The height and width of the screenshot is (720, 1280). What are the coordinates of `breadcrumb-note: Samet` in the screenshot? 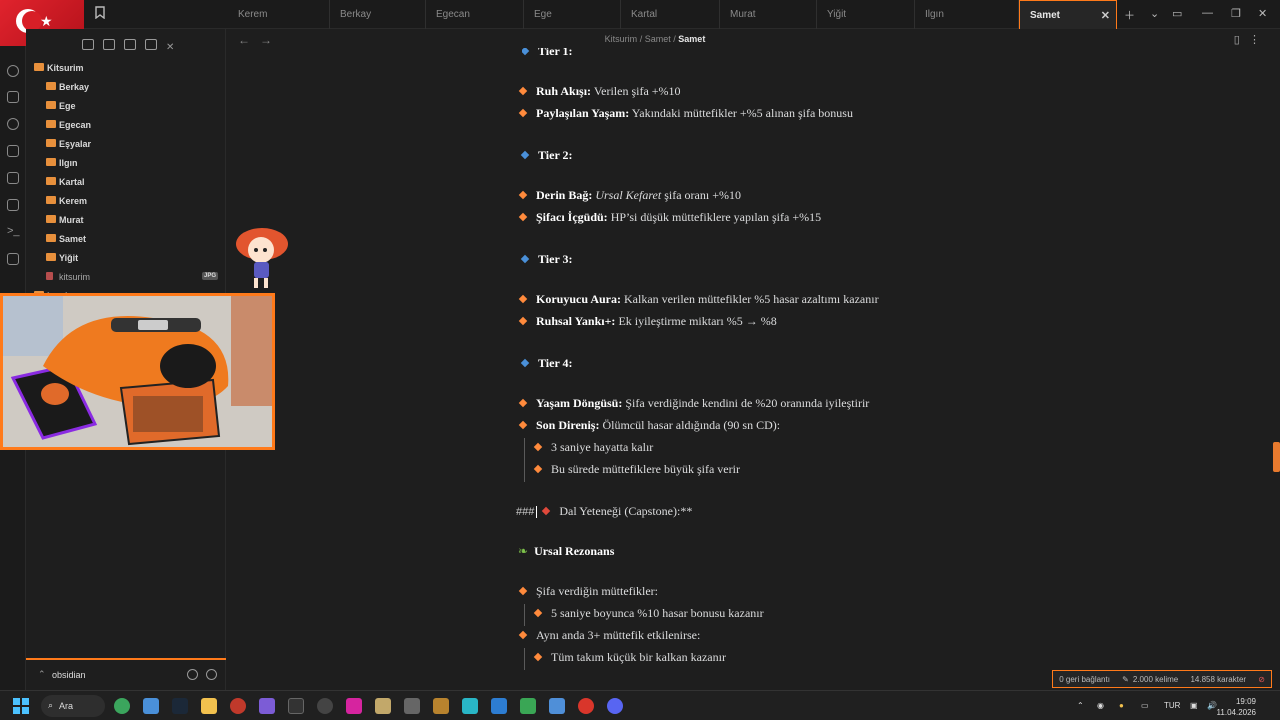 It's located at (691, 39).